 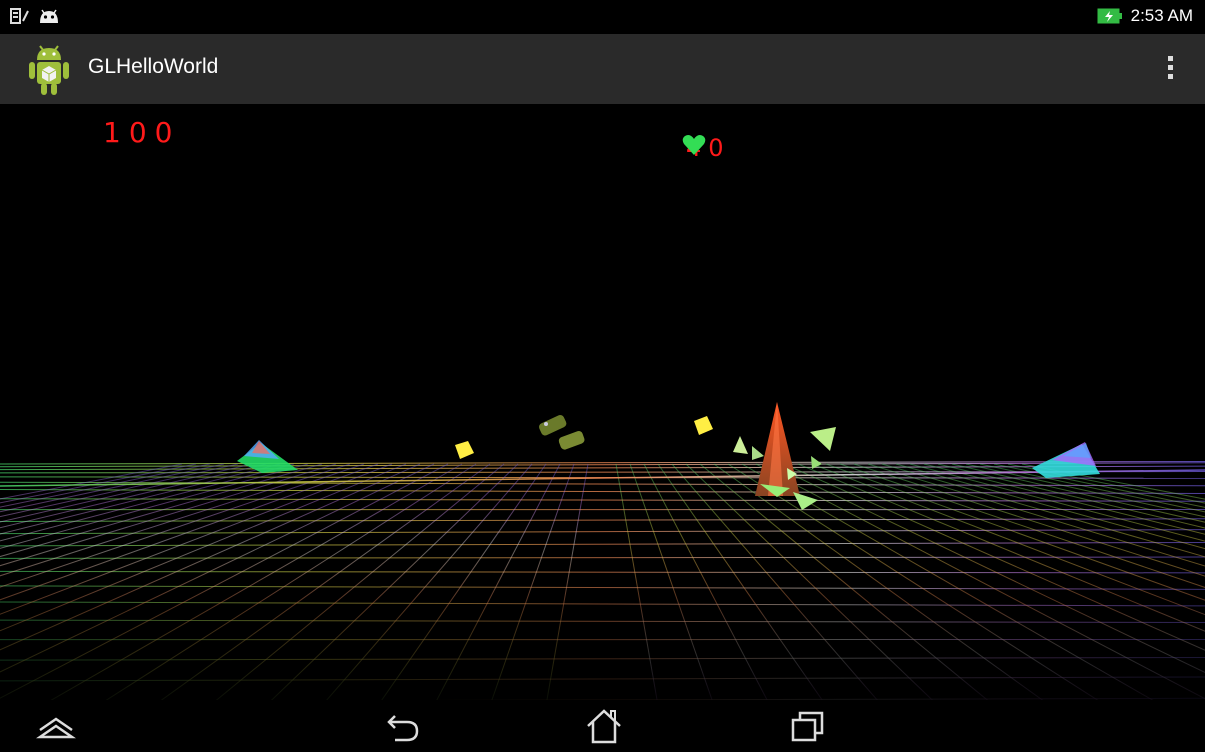 I want to click on navigation-bar, so click(x=602, y=726).